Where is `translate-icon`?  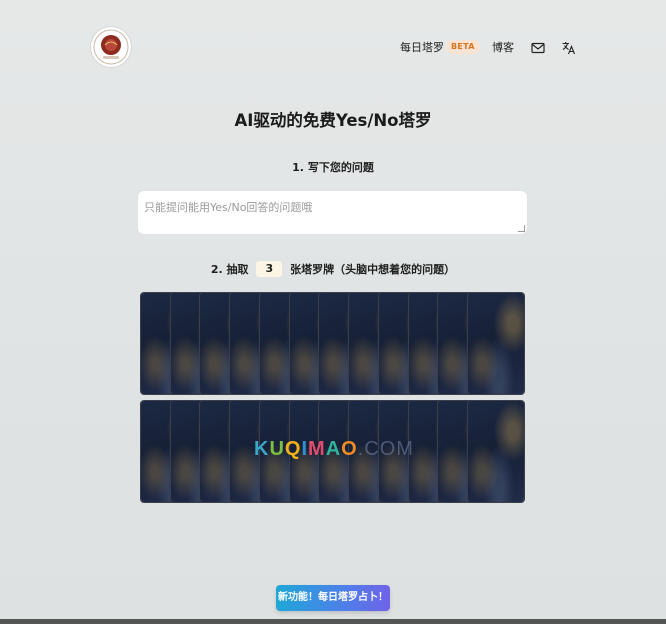
translate-icon is located at coordinates (569, 48).